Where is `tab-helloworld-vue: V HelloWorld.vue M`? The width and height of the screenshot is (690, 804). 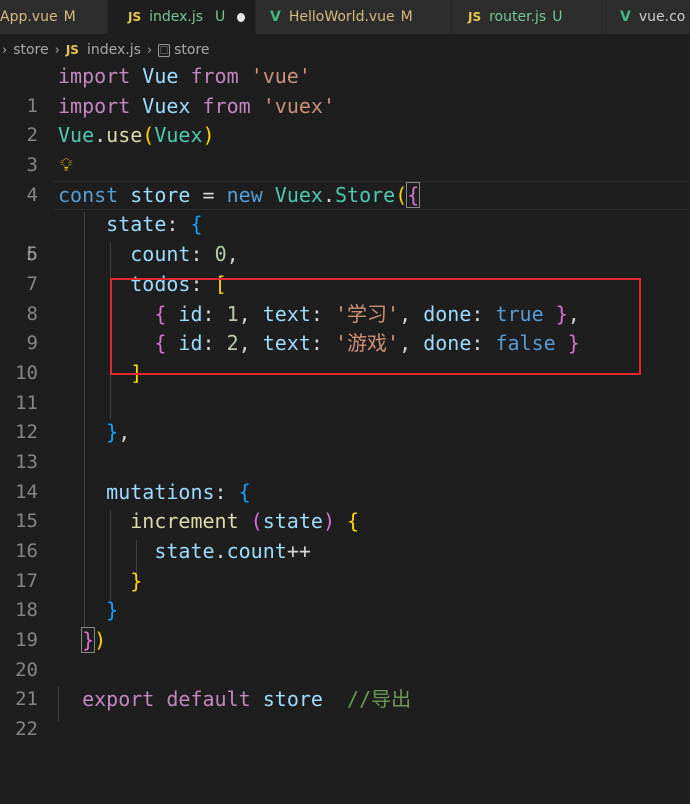 tab-helloworld-vue: V HelloWorld.vue M is located at coordinates (354, 17).